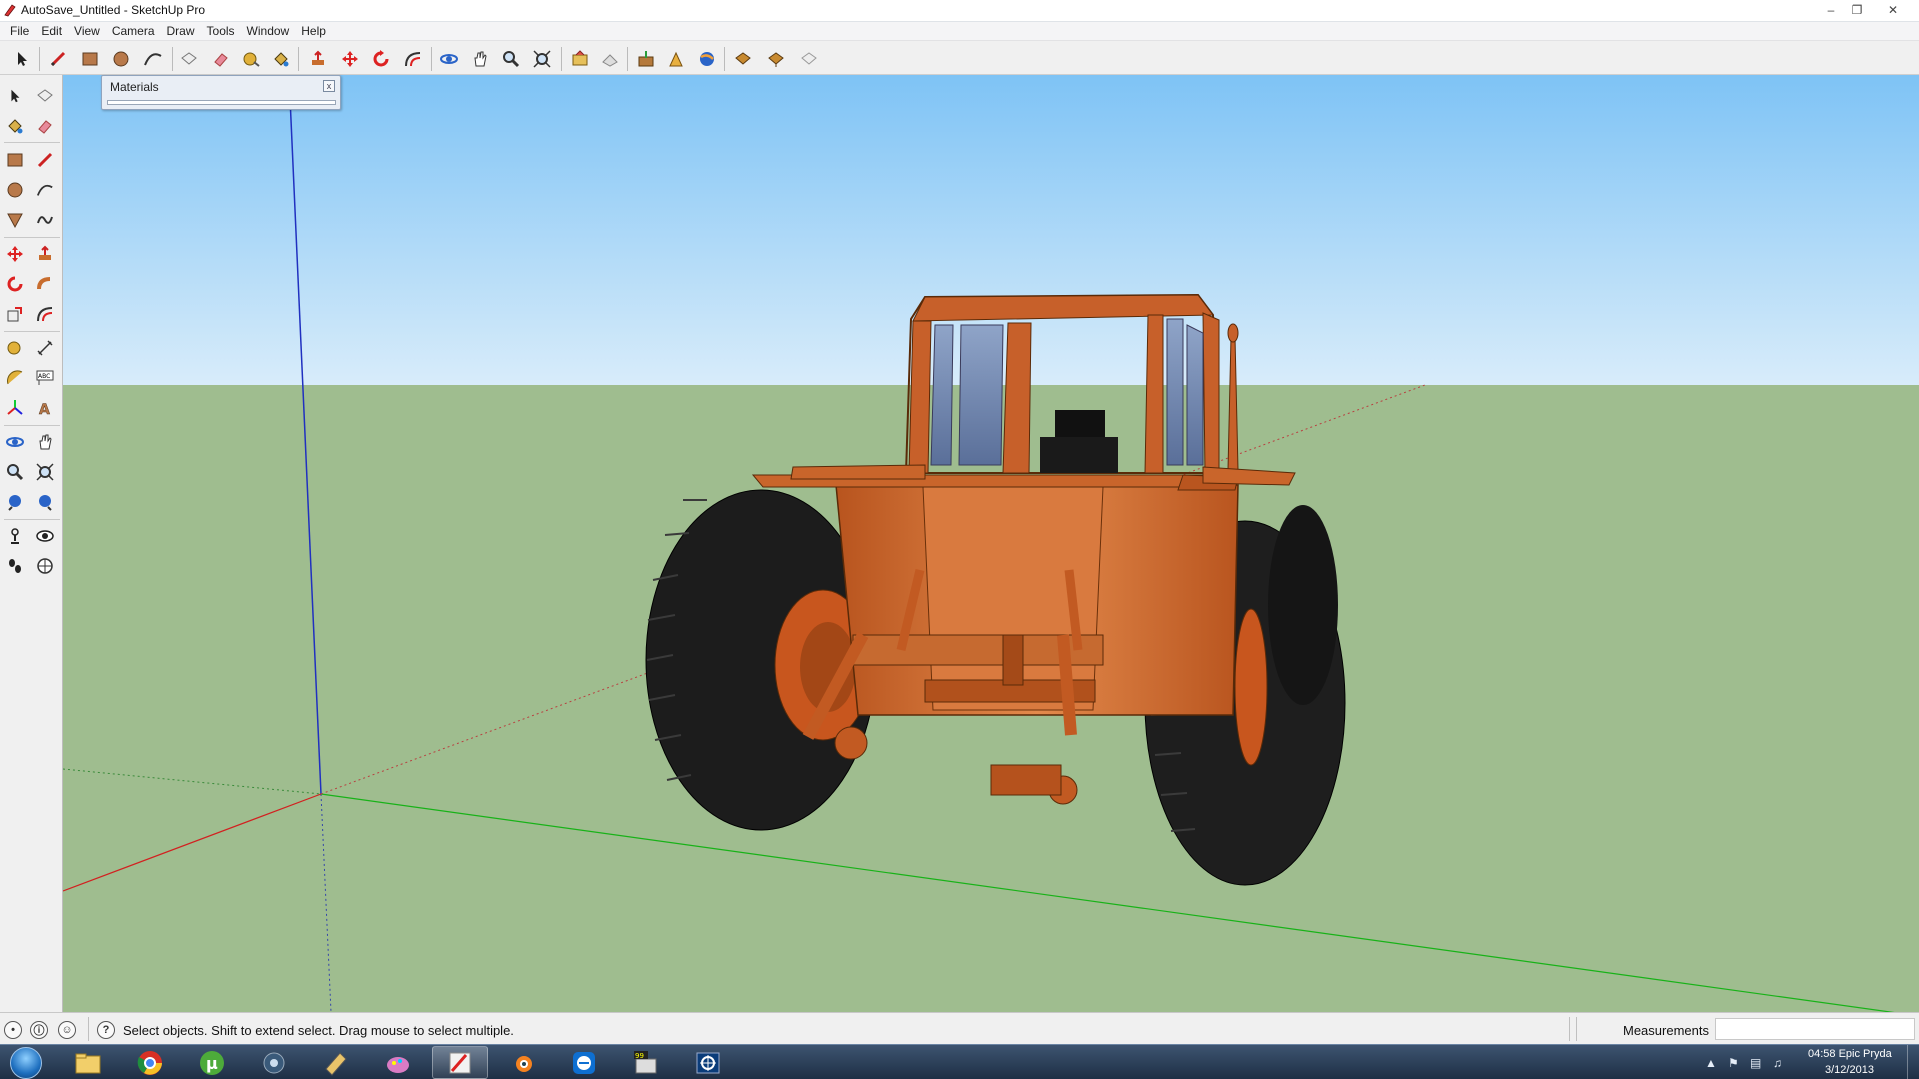 This screenshot has width=1919, height=1079. I want to click on paint-app-icon, so click(398, 1062).